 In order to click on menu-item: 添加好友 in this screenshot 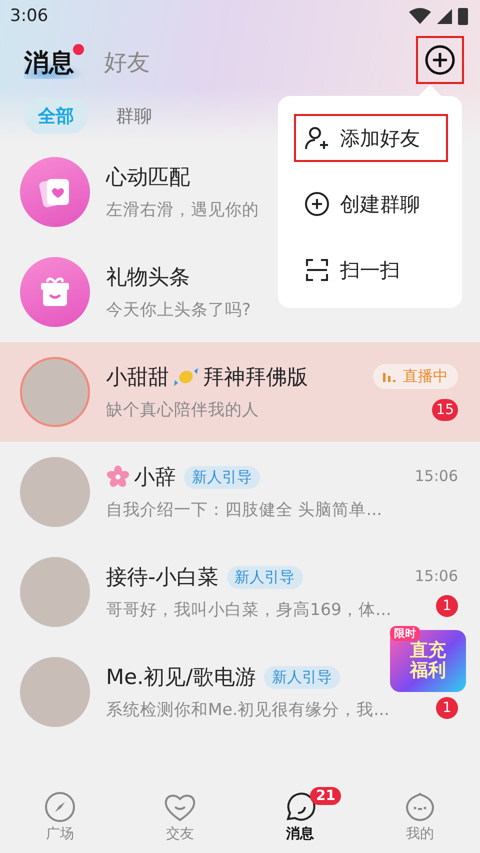, I will do `click(371, 138)`.